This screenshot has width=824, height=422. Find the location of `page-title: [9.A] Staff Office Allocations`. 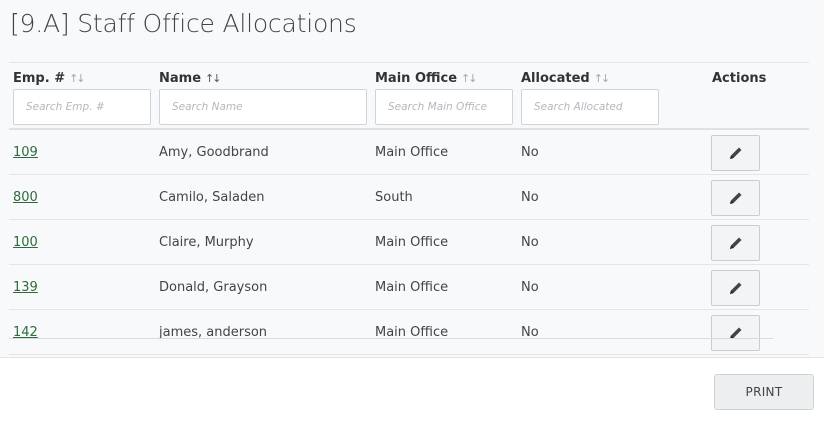

page-title: [9.A] Staff Office Allocations is located at coordinates (183, 23).